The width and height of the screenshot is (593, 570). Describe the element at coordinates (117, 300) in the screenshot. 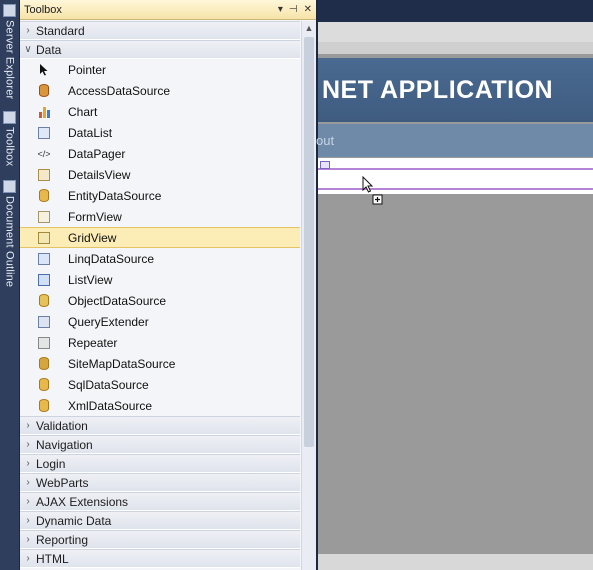

I see `toolbox-item-label: ObjectDataSource` at that location.